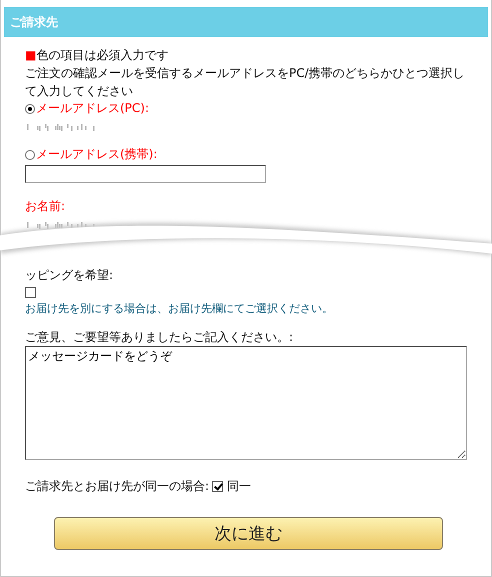 This screenshot has width=492, height=577. Describe the element at coordinates (30, 55) in the screenshot. I see `required-marker: ■` at that location.